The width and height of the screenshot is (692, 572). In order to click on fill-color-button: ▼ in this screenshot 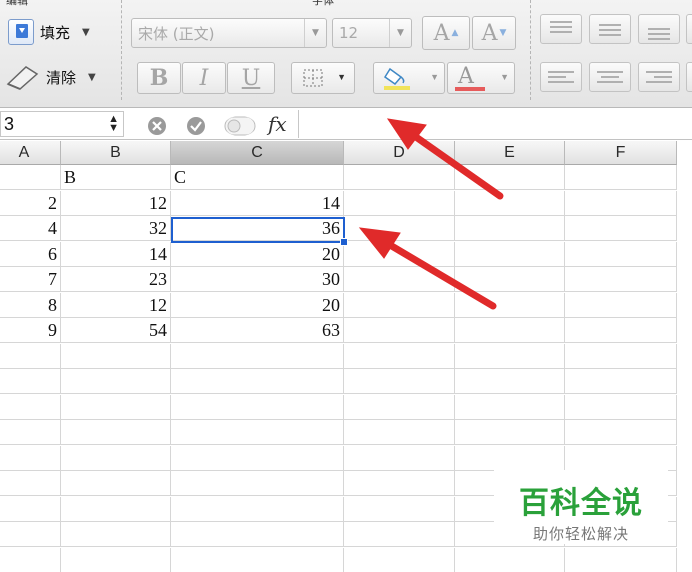, I will do `click(409, 78)`.